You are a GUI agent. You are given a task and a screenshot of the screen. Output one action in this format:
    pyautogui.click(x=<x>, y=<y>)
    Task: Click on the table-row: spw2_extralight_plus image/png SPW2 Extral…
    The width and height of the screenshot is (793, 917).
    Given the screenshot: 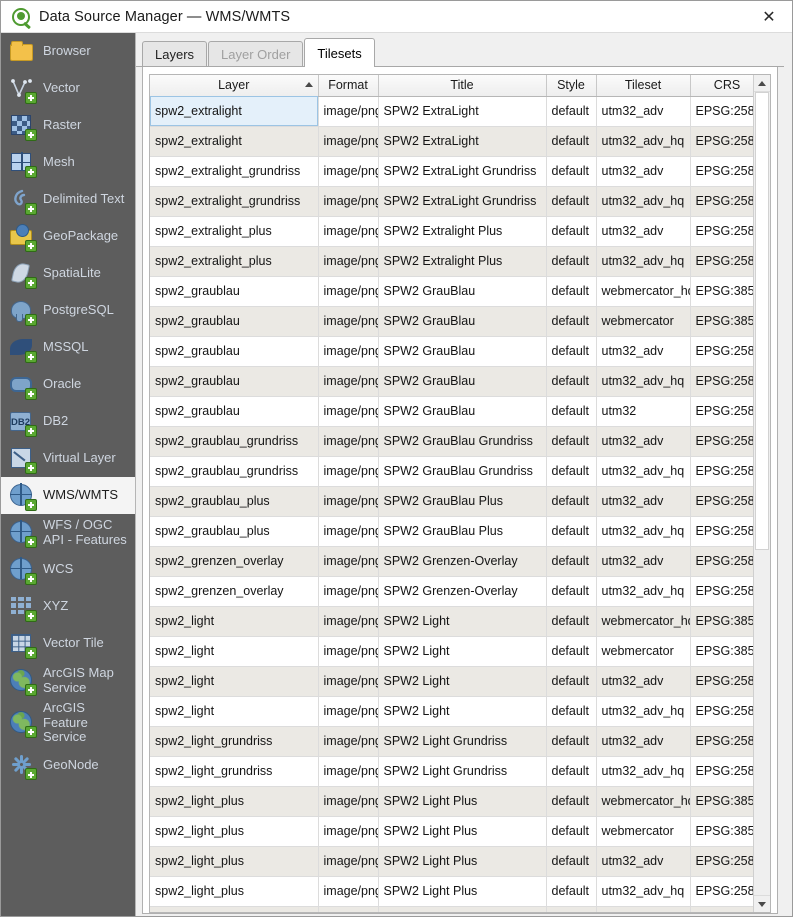 What is the action you would take?
    pyautogui.click(x=457, y=261)
    